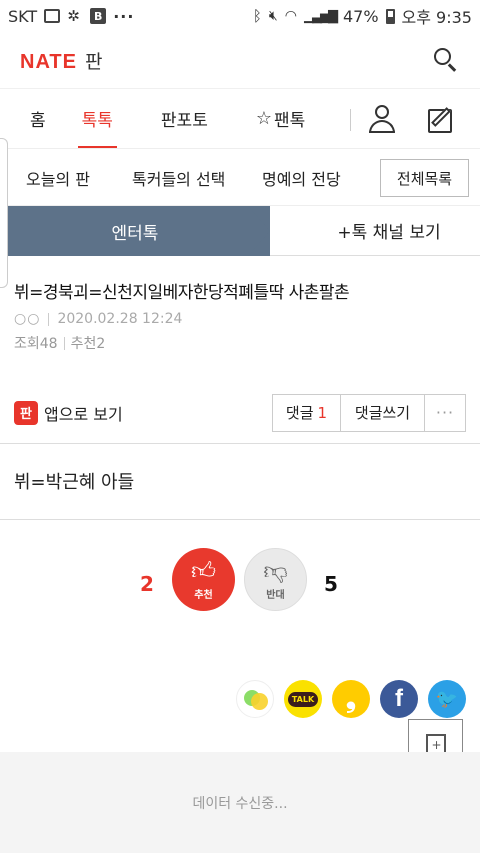 The height and width of the screenshot is (853, 480). Describe the element at coordinates (88, 344) in the screenshot. I see `recommend-count: 추천2` at that location.